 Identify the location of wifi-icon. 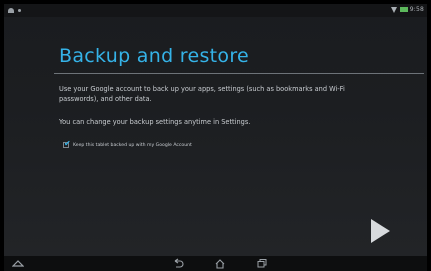
(394, 9).